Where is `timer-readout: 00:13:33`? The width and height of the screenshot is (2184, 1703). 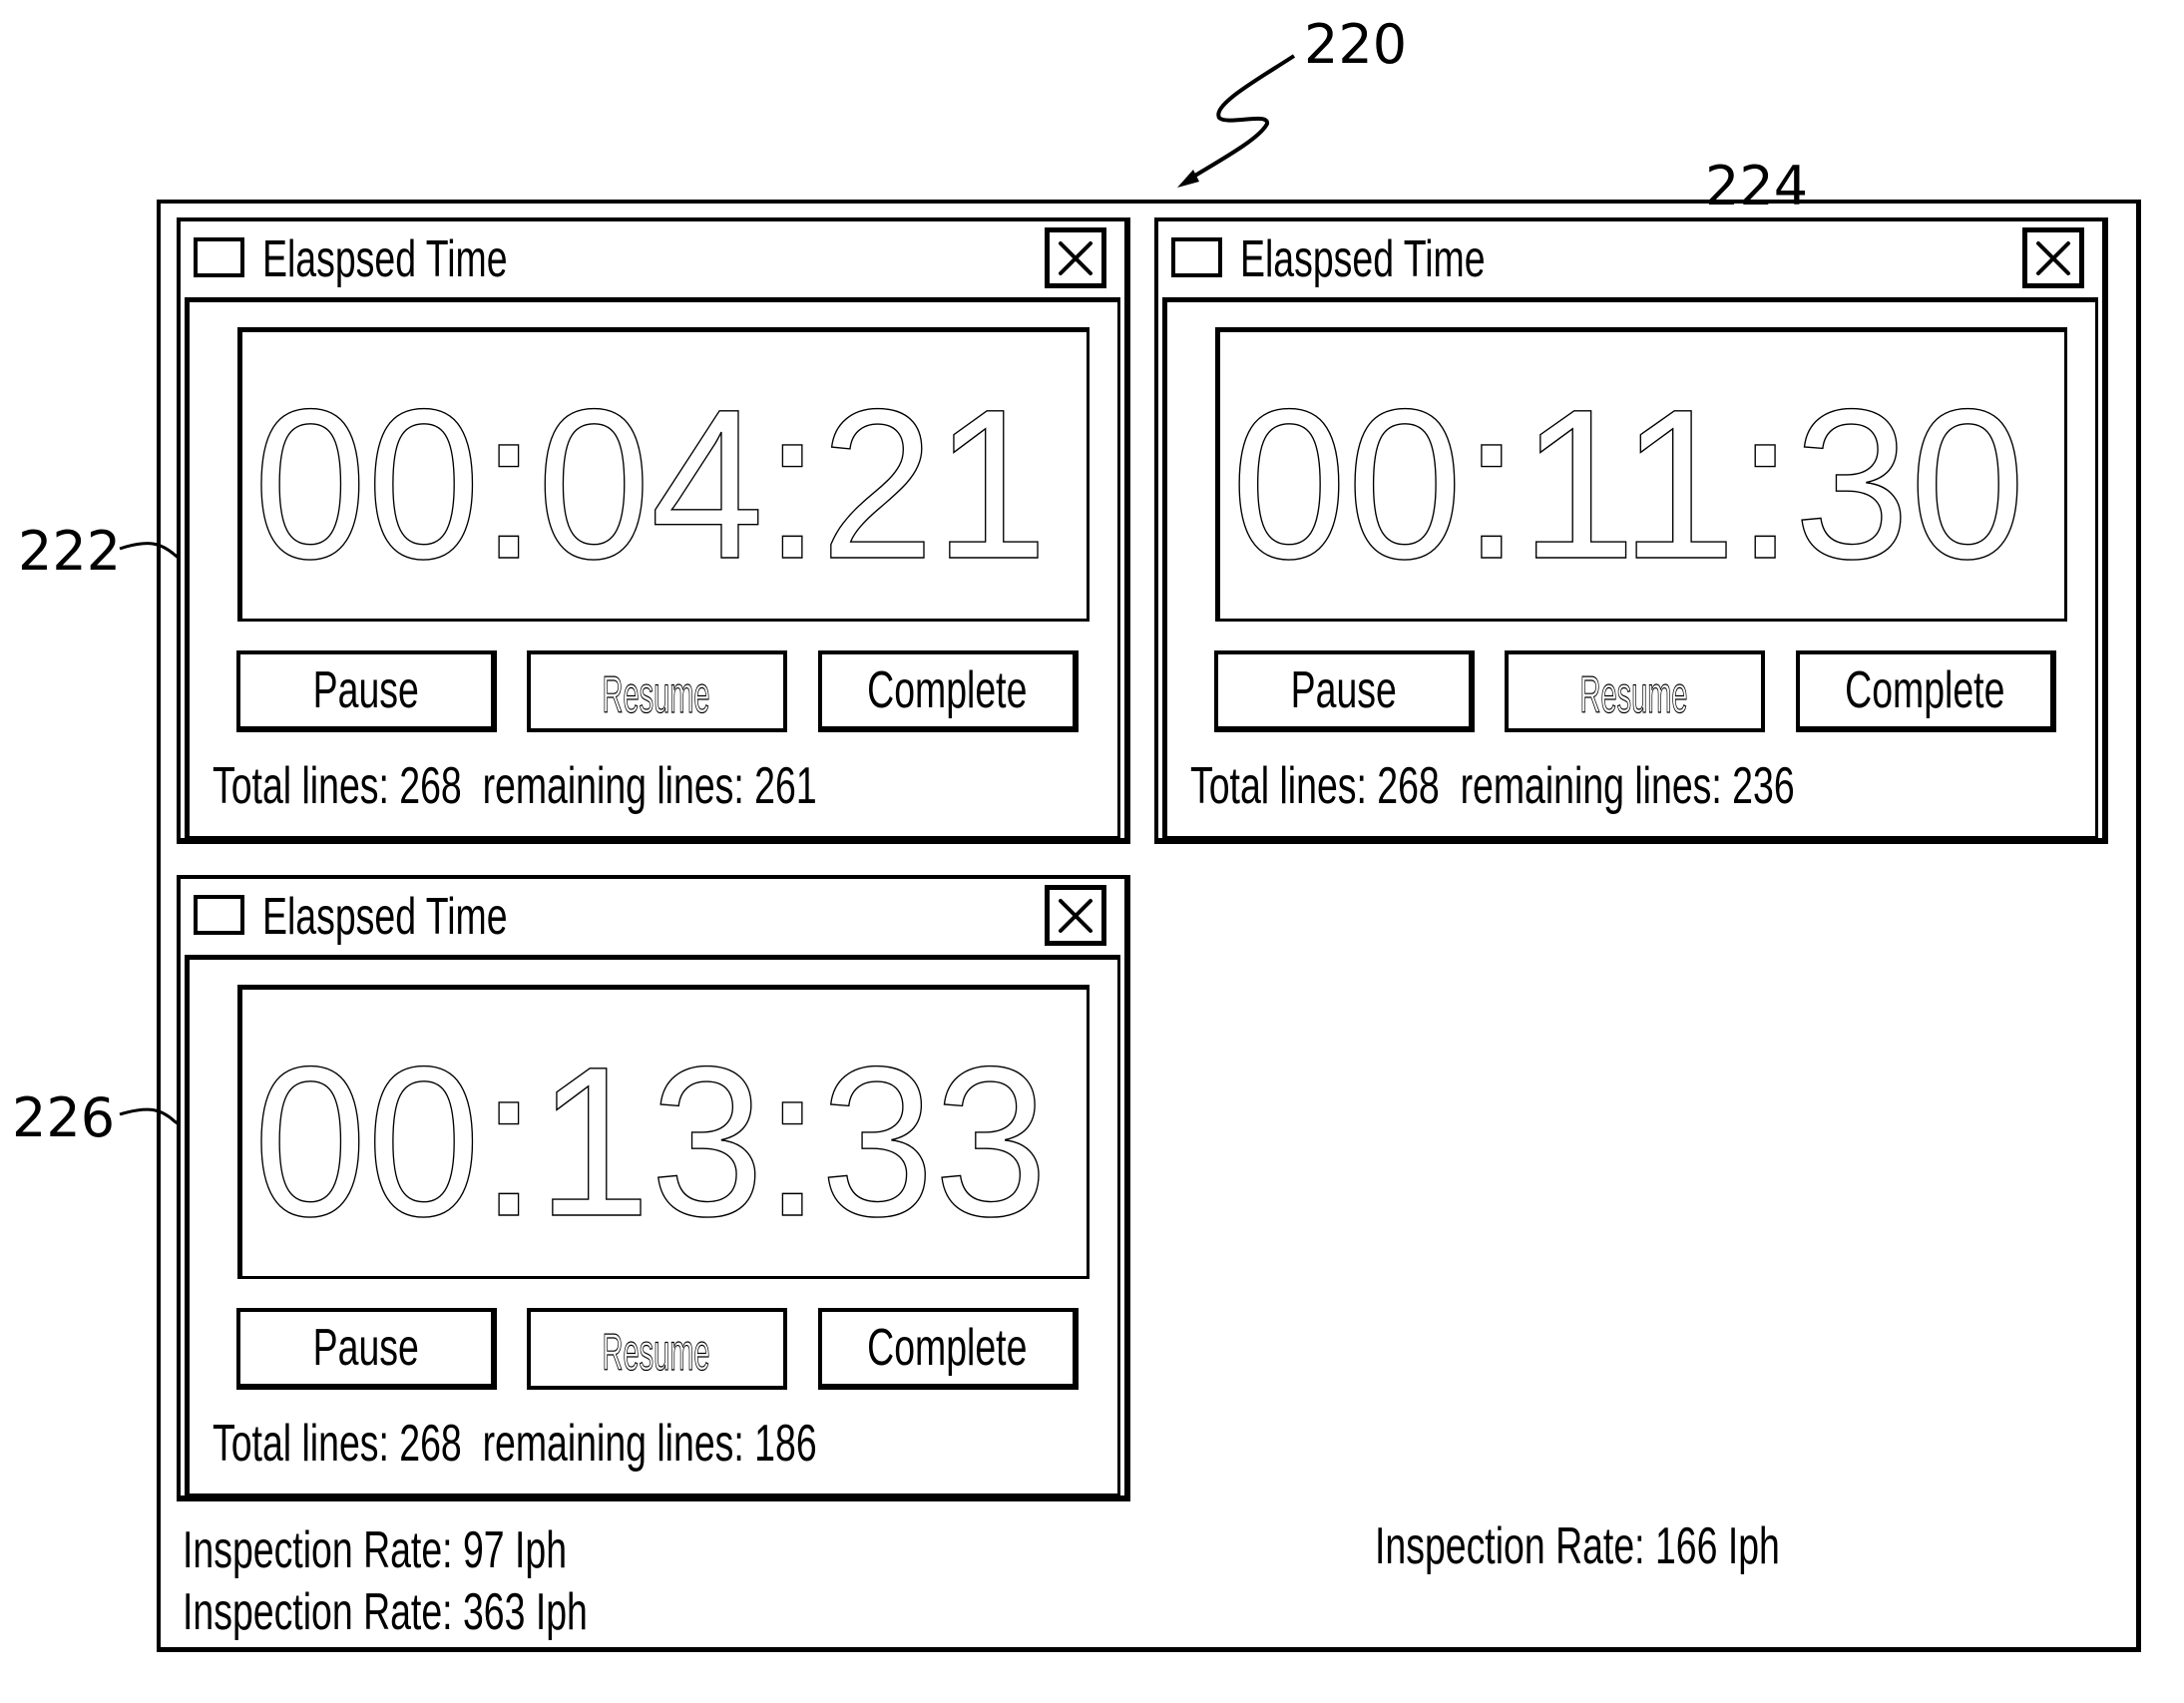 timer-readout: 00:13:33 is located at coordinates (650, 1141).